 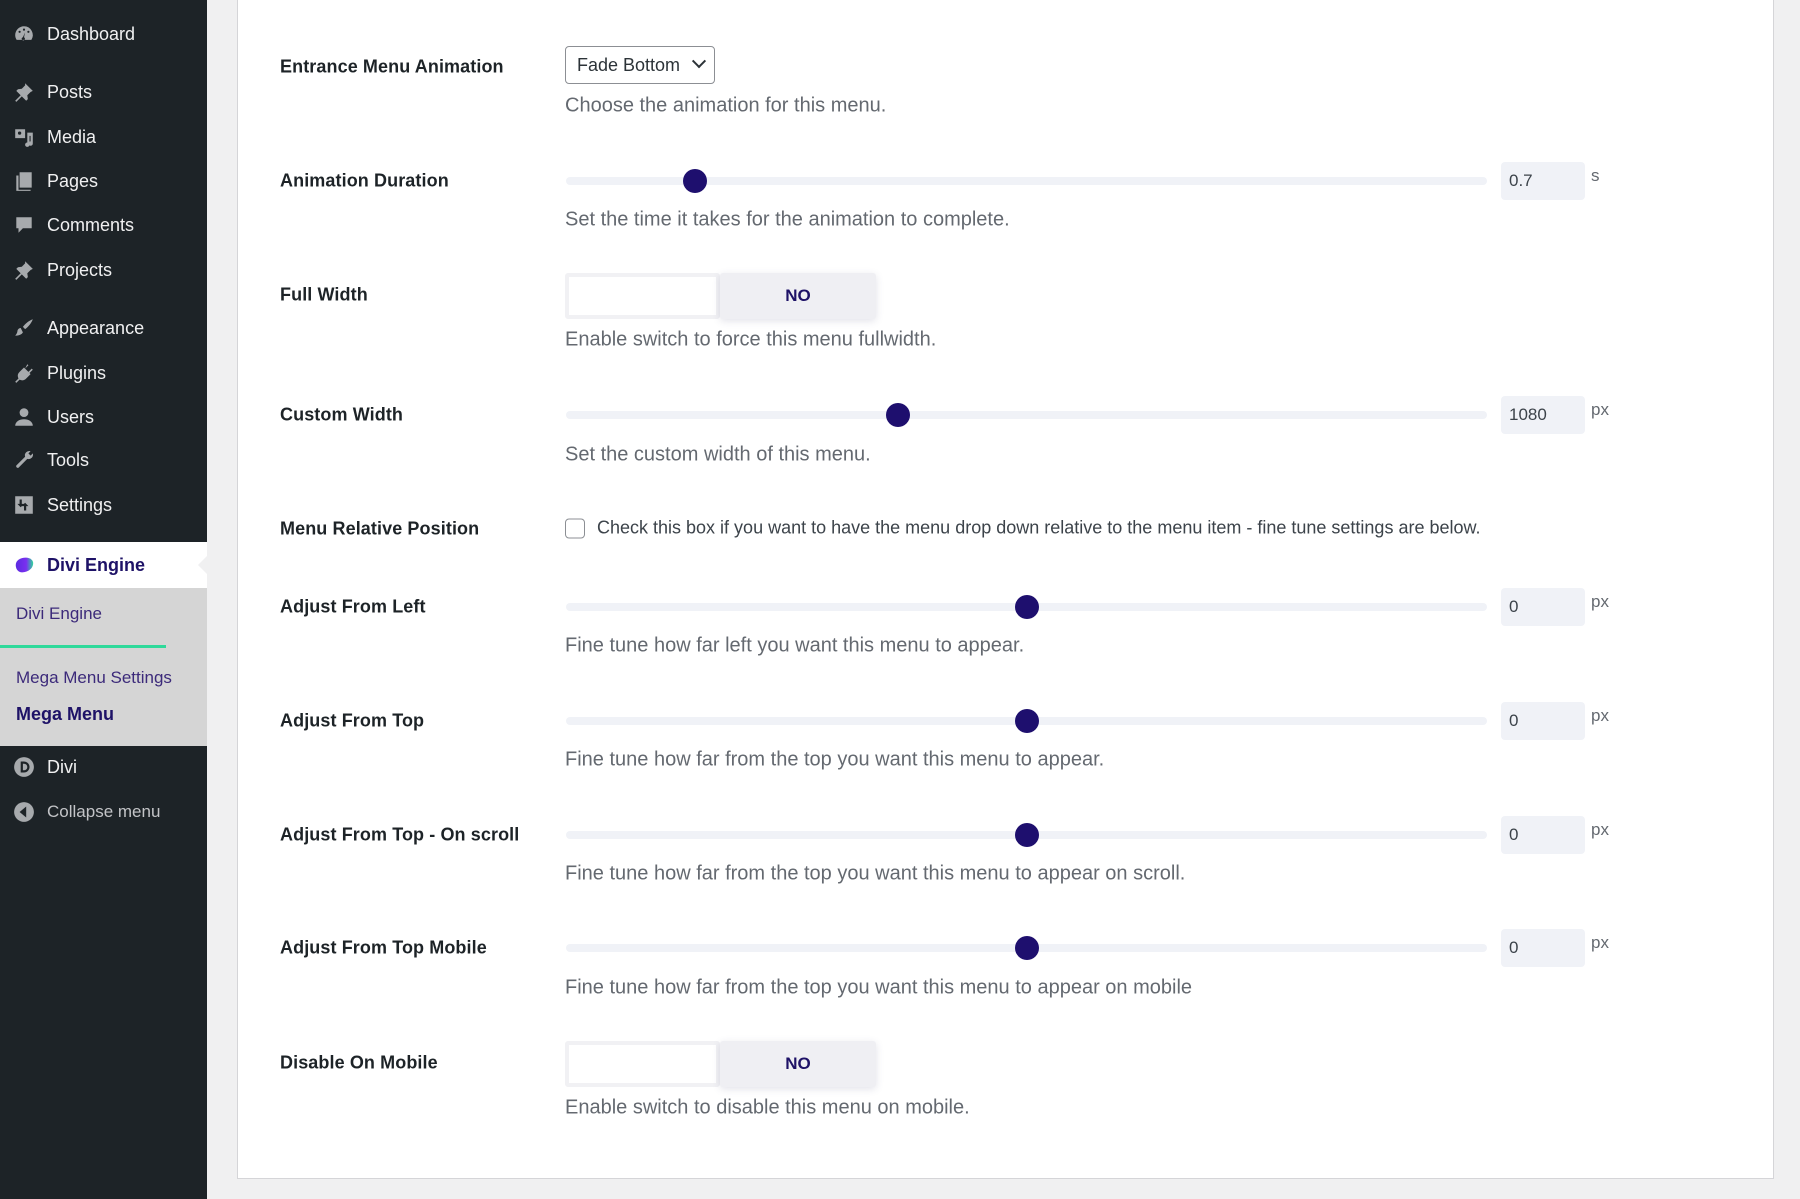 What do you see at coordinates (59, 614) in the screenshot?
I see `submenu-item-divi-engine: Divi Engine` at bounding box center [59, 614].